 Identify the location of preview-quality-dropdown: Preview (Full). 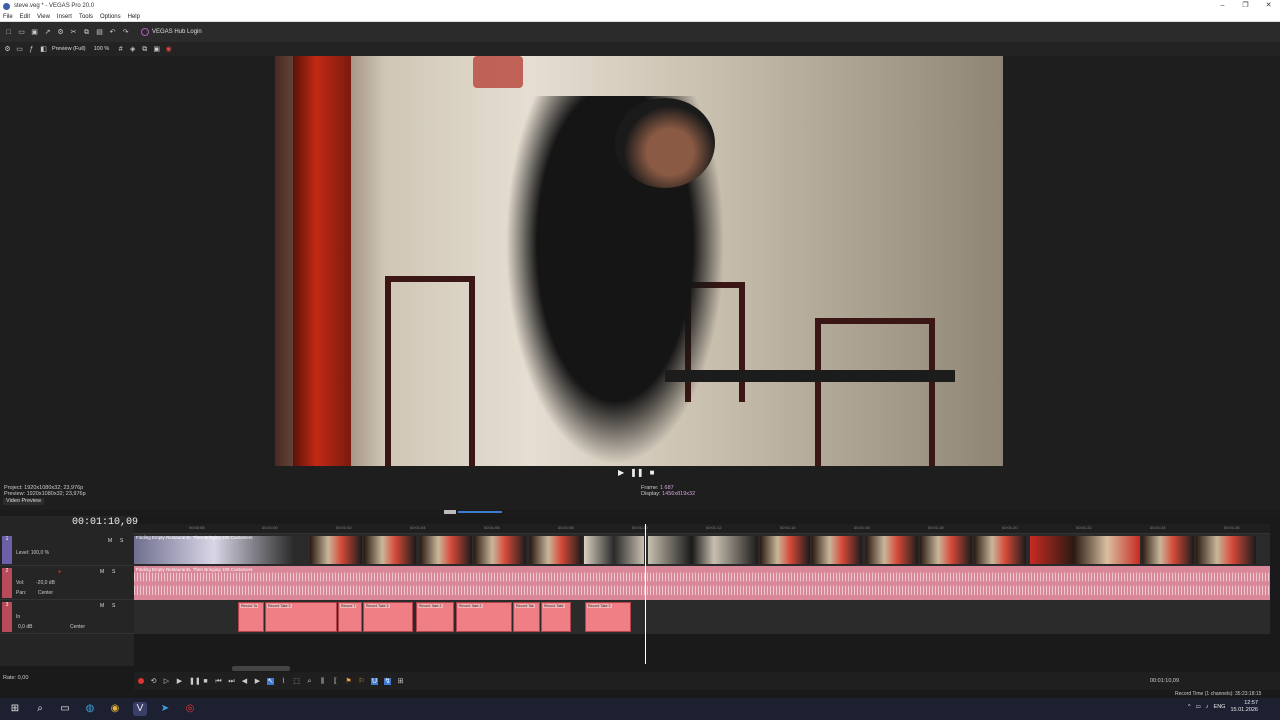
(69, 49).